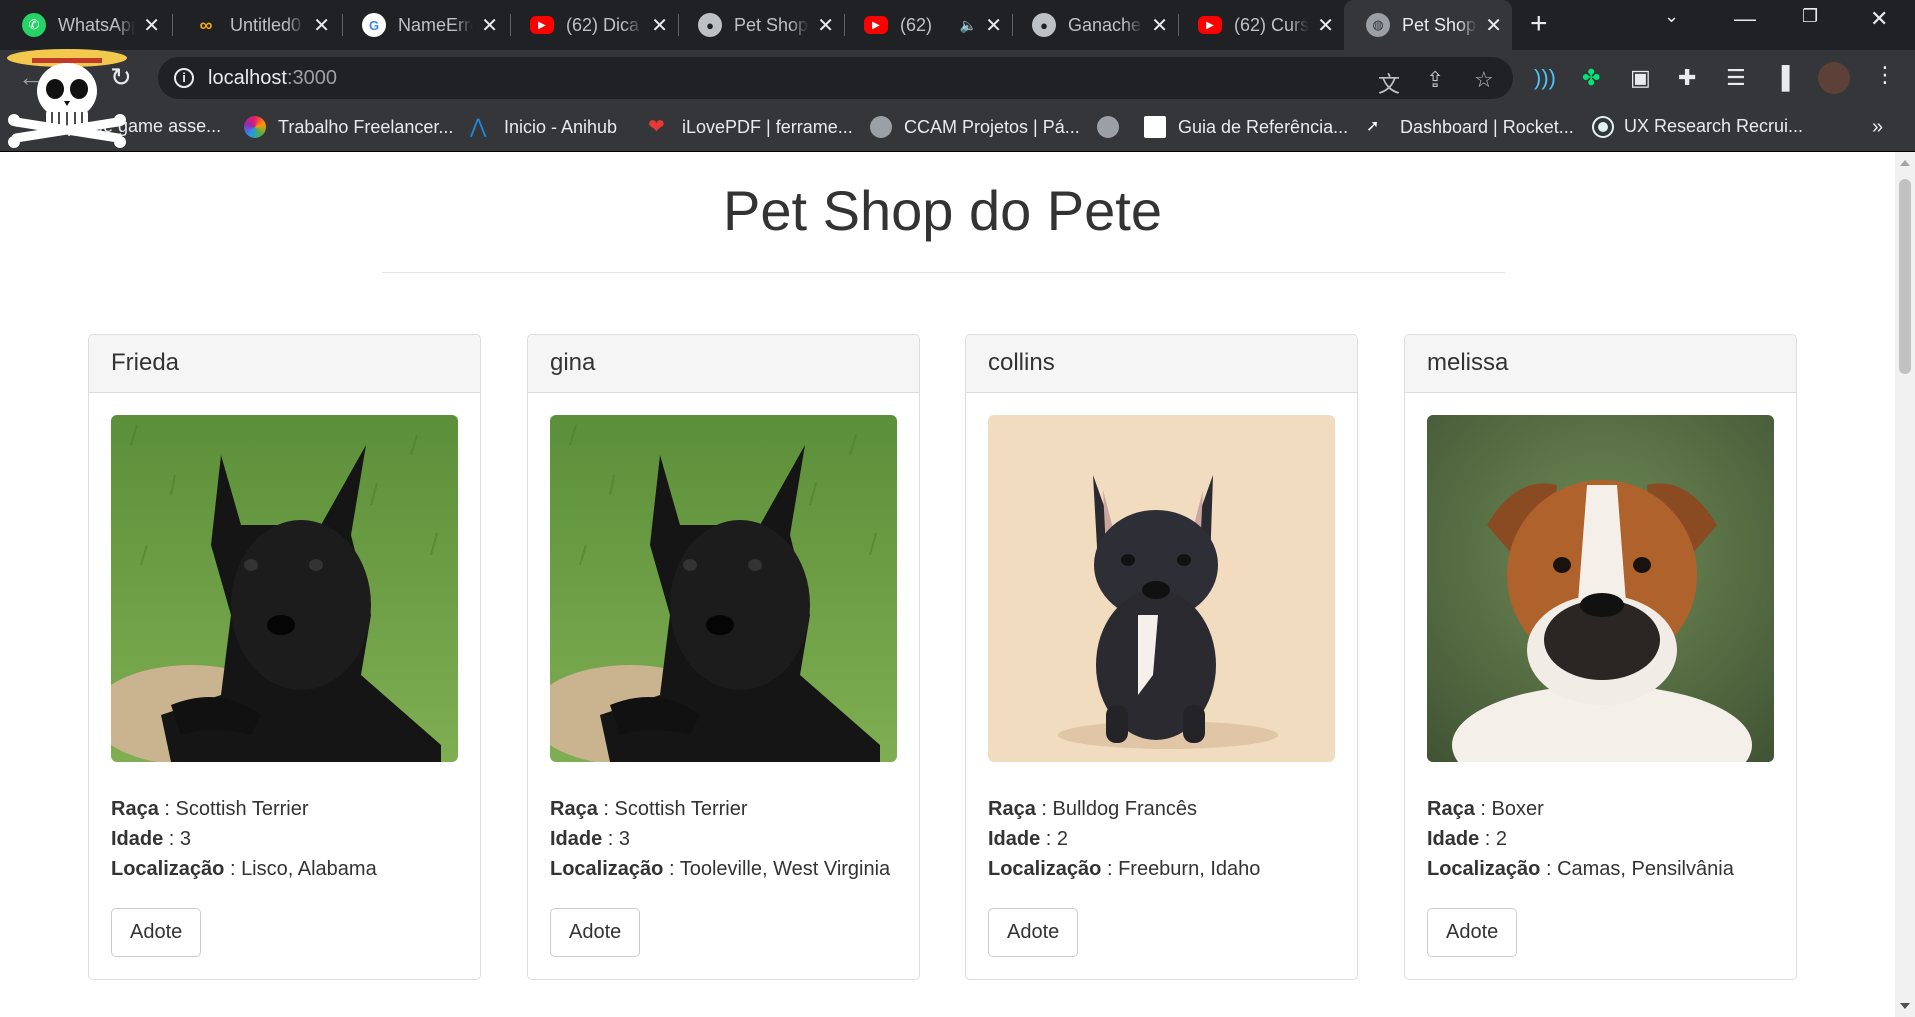 This screenshot has width=1915, height=1017. What do you see at coordinates (1640, 78) in the screenshot?
I see `extension-window-icon: ▣` at bounding box center [1640, 78].